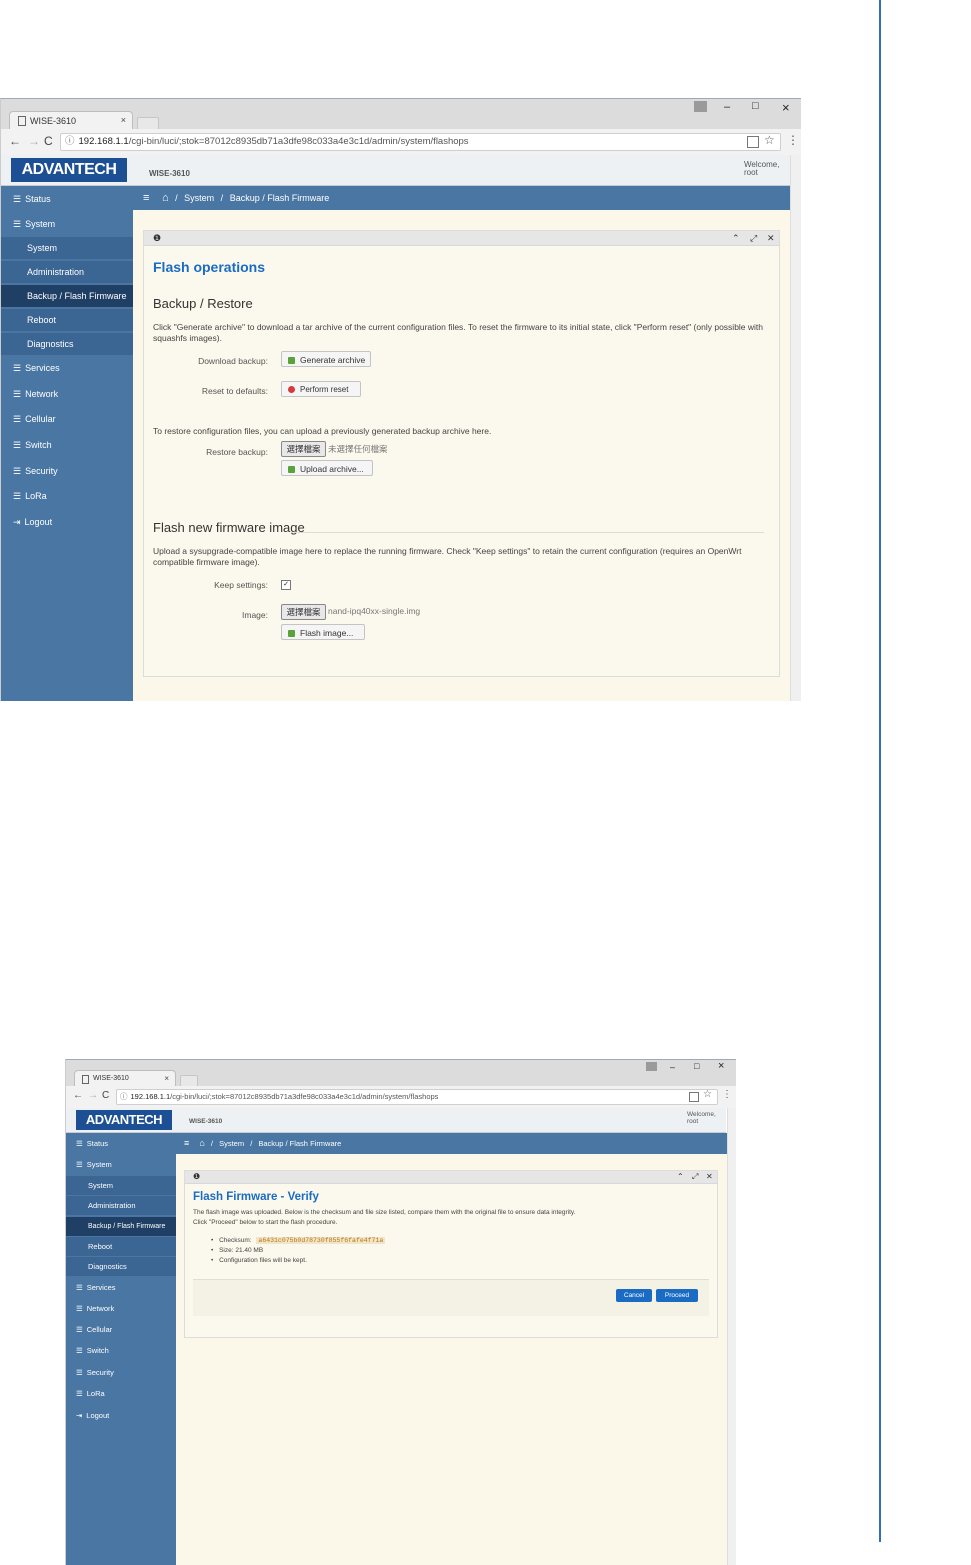 The image size is (971, 1565). I want to click on sidebar-label: Security, so click(100, 1372).